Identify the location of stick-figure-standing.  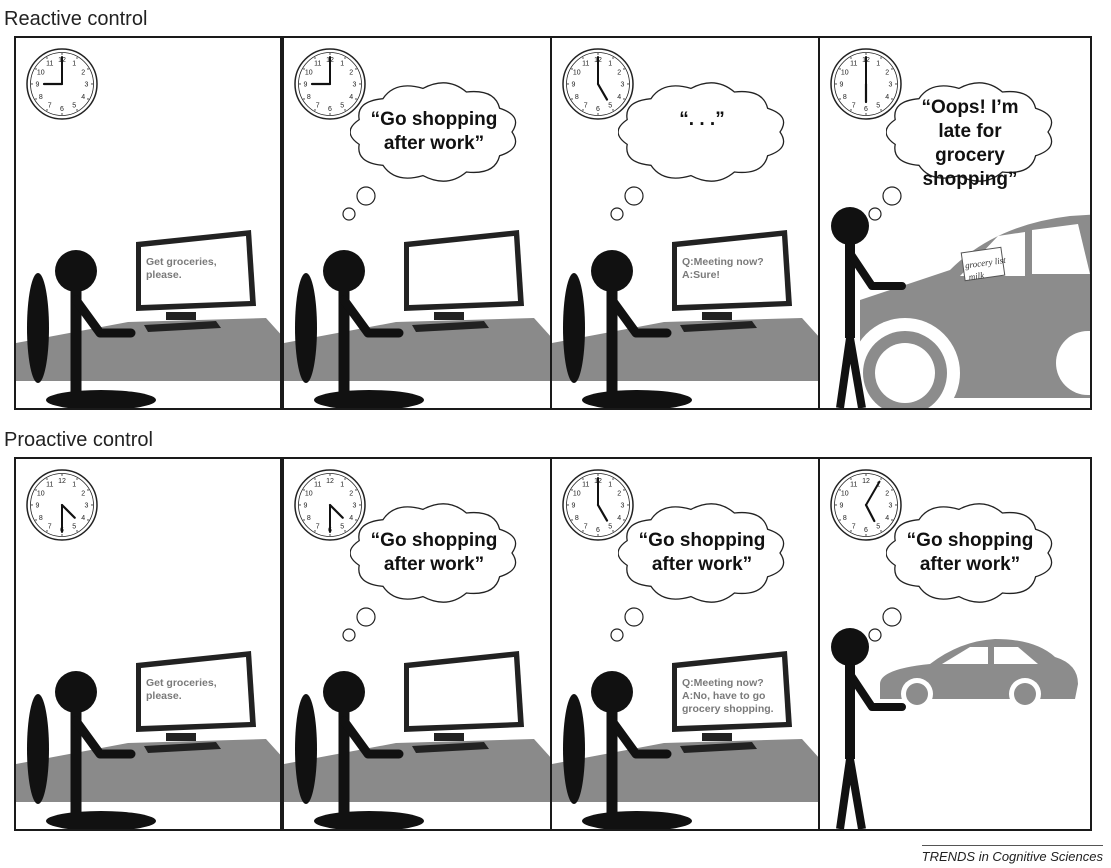
(868, 728).